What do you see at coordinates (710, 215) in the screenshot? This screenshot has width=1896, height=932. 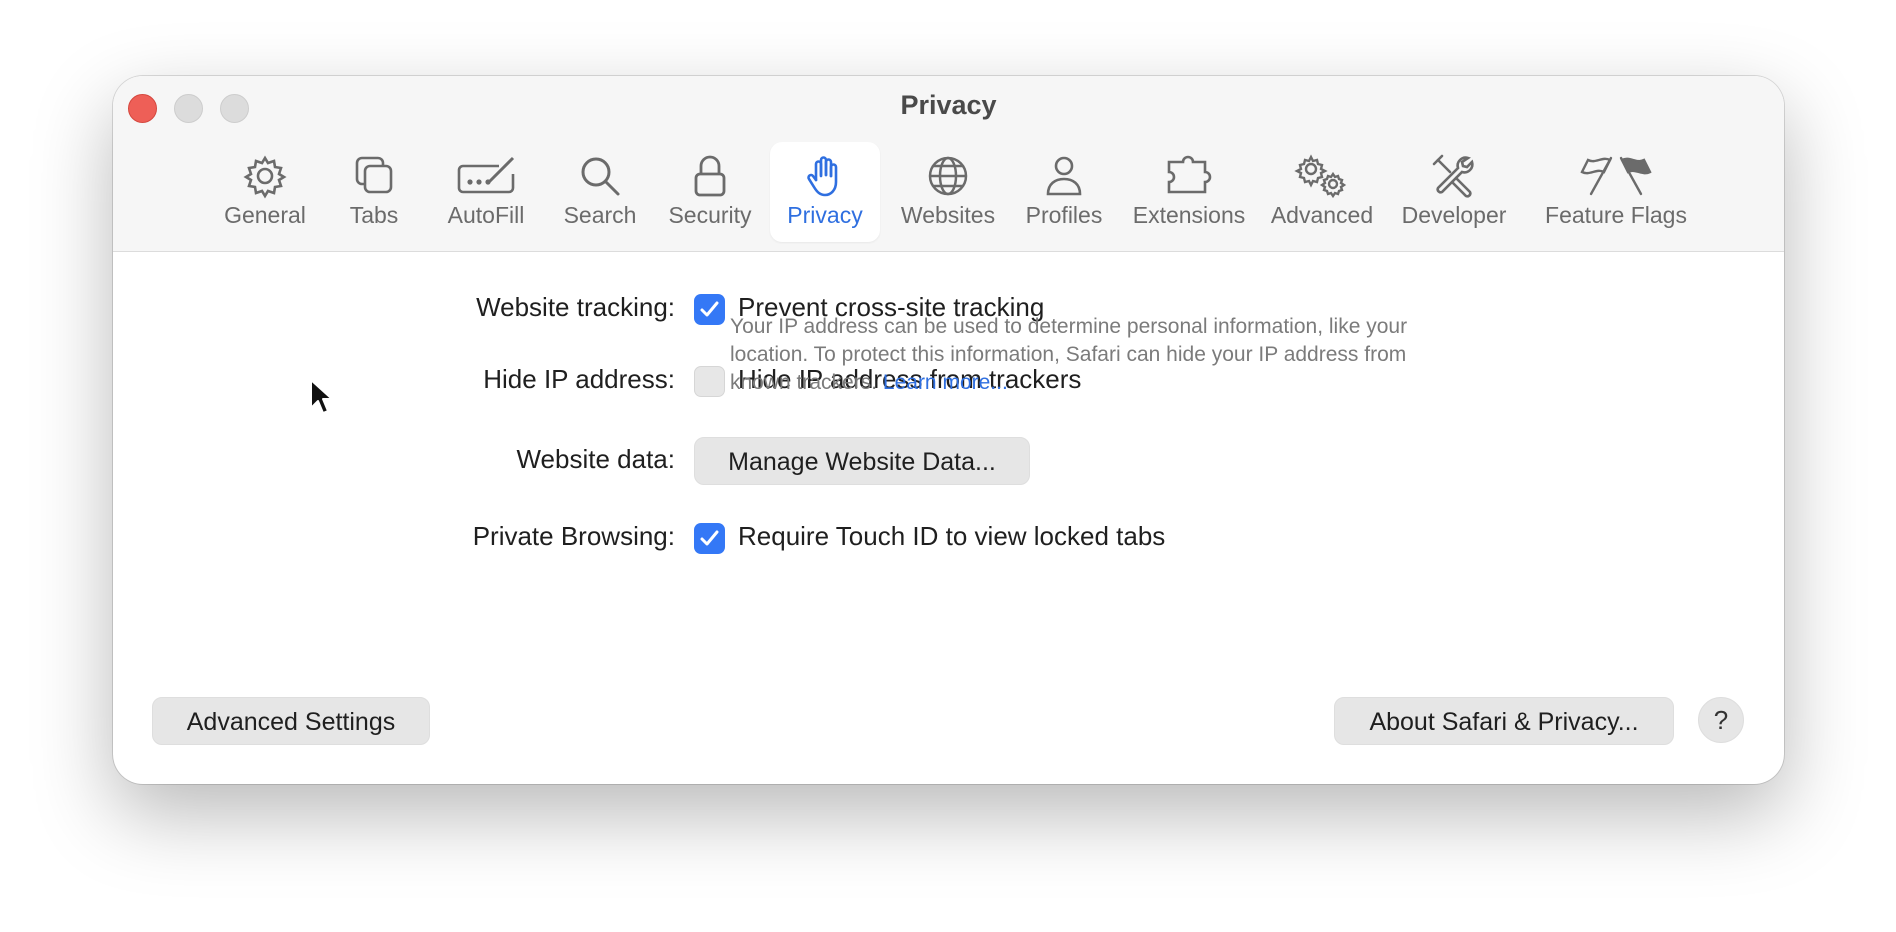 I see `tab-label: Security` at bounding box center [710, 215].